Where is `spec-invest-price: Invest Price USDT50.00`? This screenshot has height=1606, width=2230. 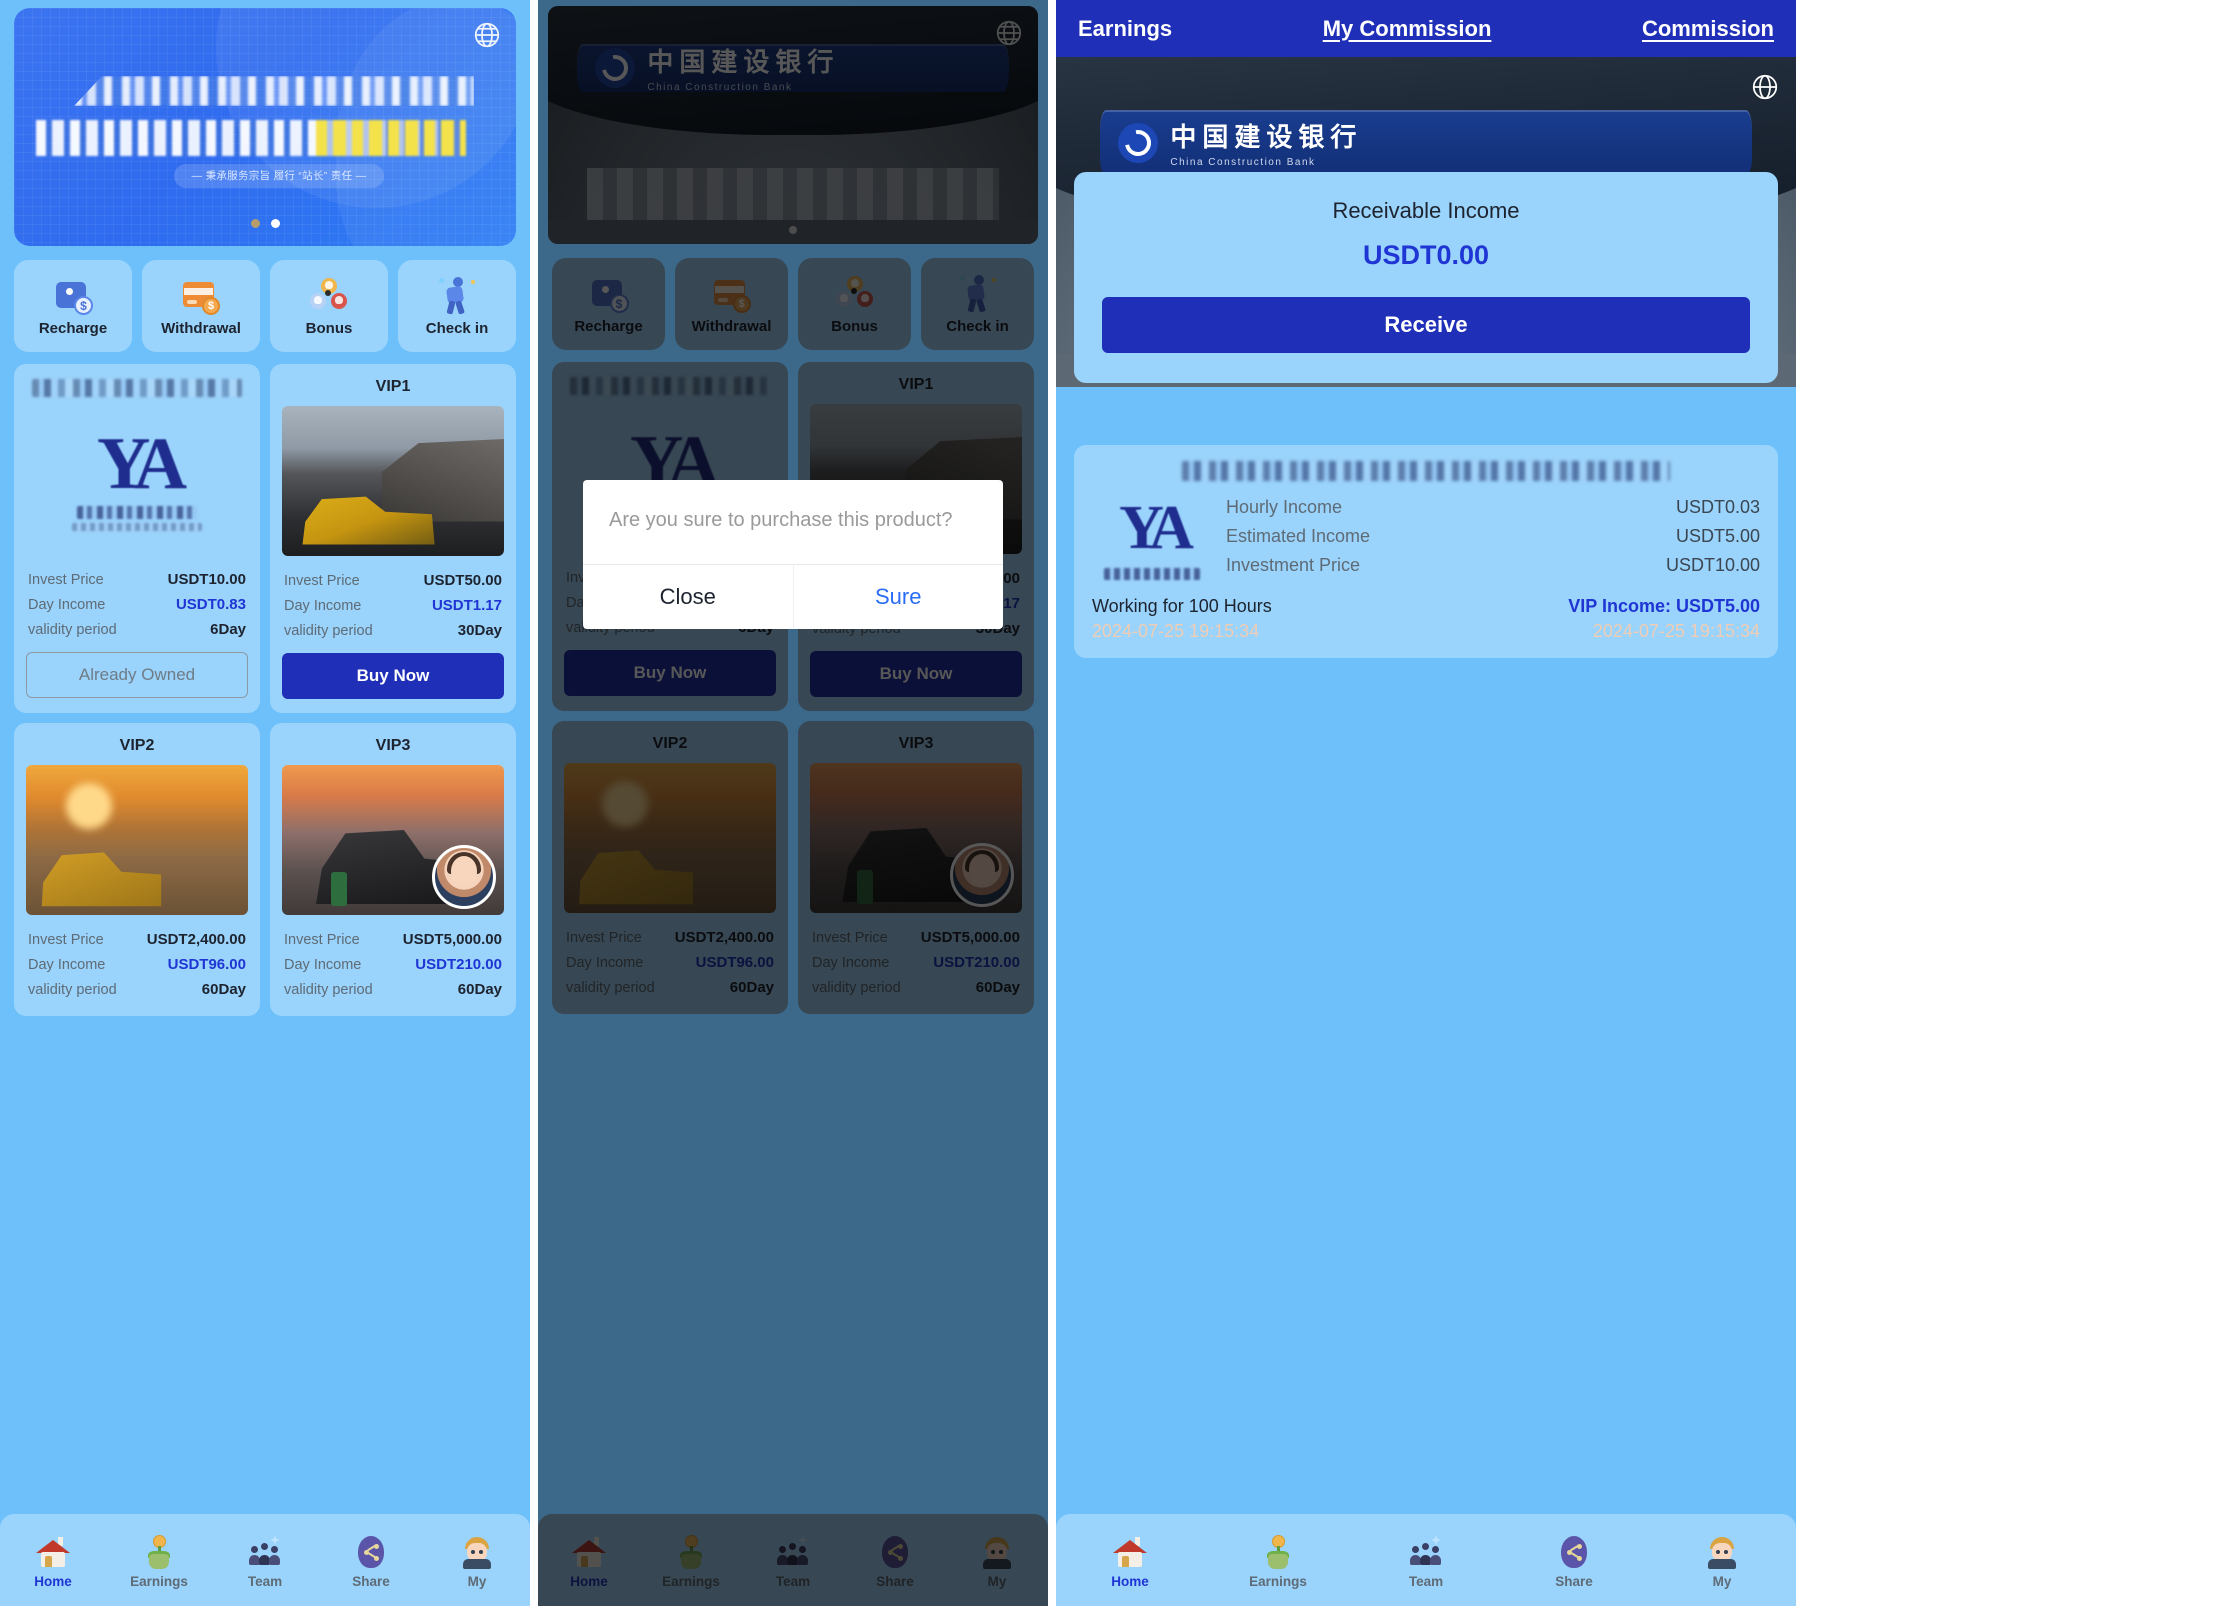
spec-invest-price: Invest Price USDT50.00 is located at coordinates (393, 580).